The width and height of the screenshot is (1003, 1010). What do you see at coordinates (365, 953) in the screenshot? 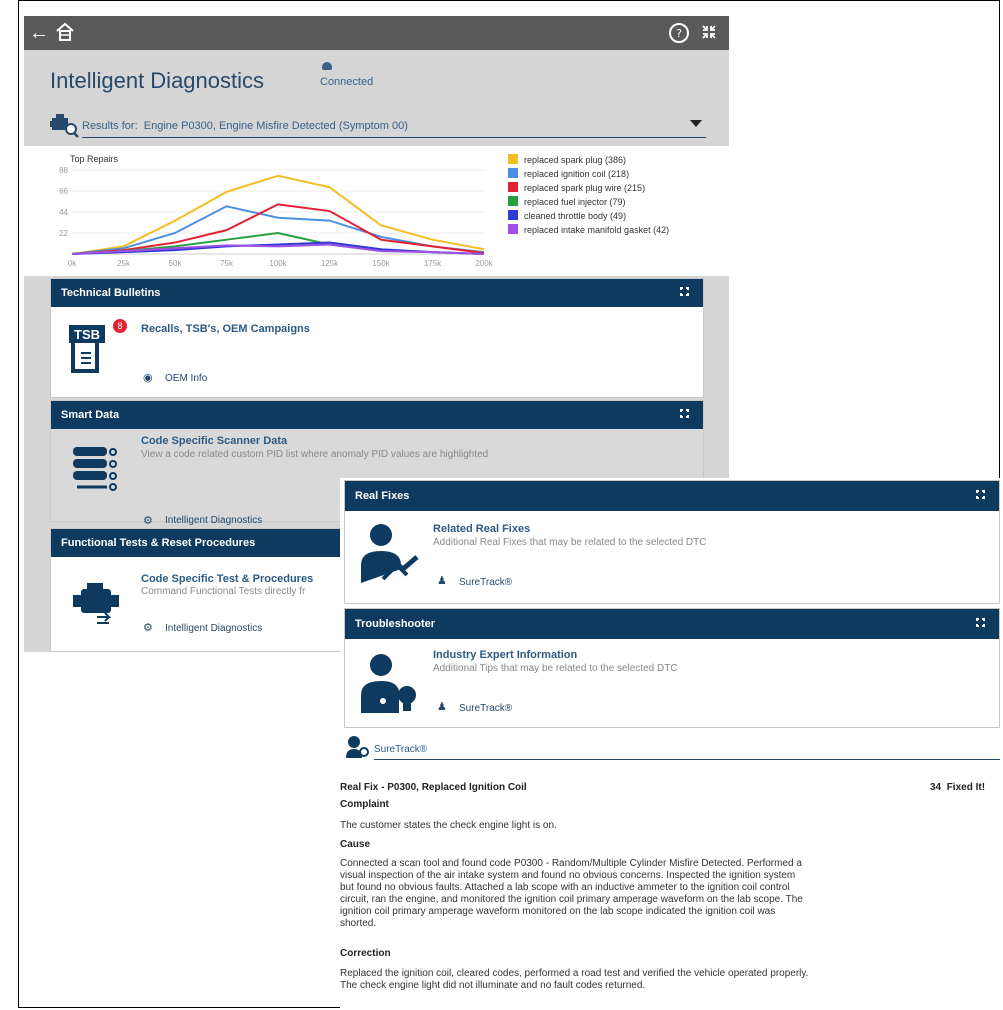
I see `correction-heading: Correction` at bounding box center [365, 953].